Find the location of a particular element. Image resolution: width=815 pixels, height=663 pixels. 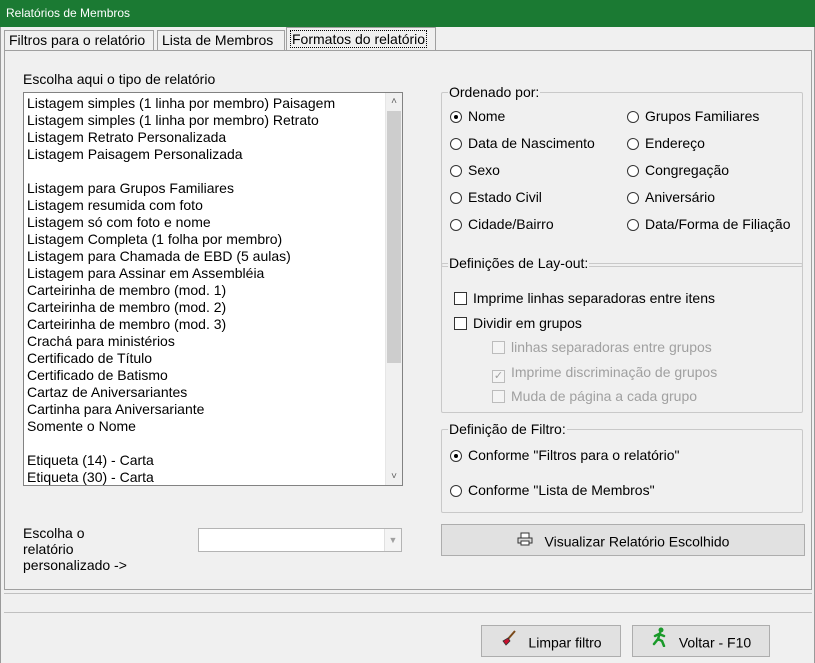

report-type-item: Certificado de Batismo is located at coordinates (206, 375).